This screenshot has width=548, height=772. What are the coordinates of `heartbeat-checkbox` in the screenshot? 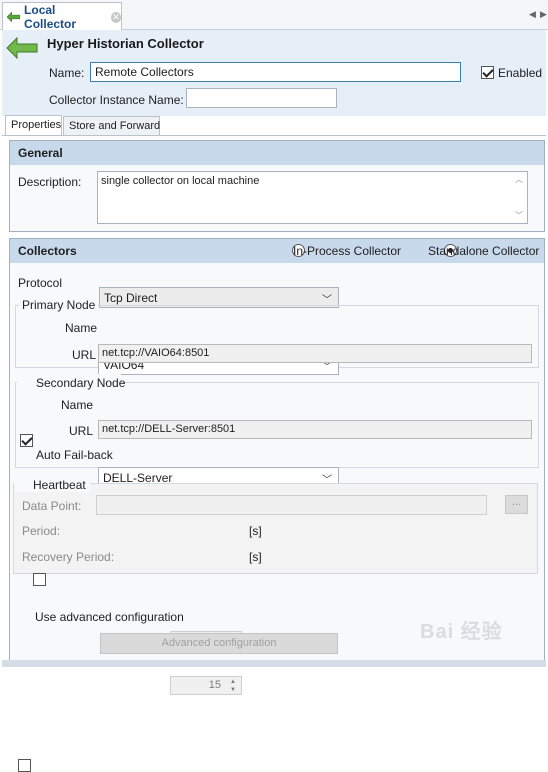 It's located at (40, 579).